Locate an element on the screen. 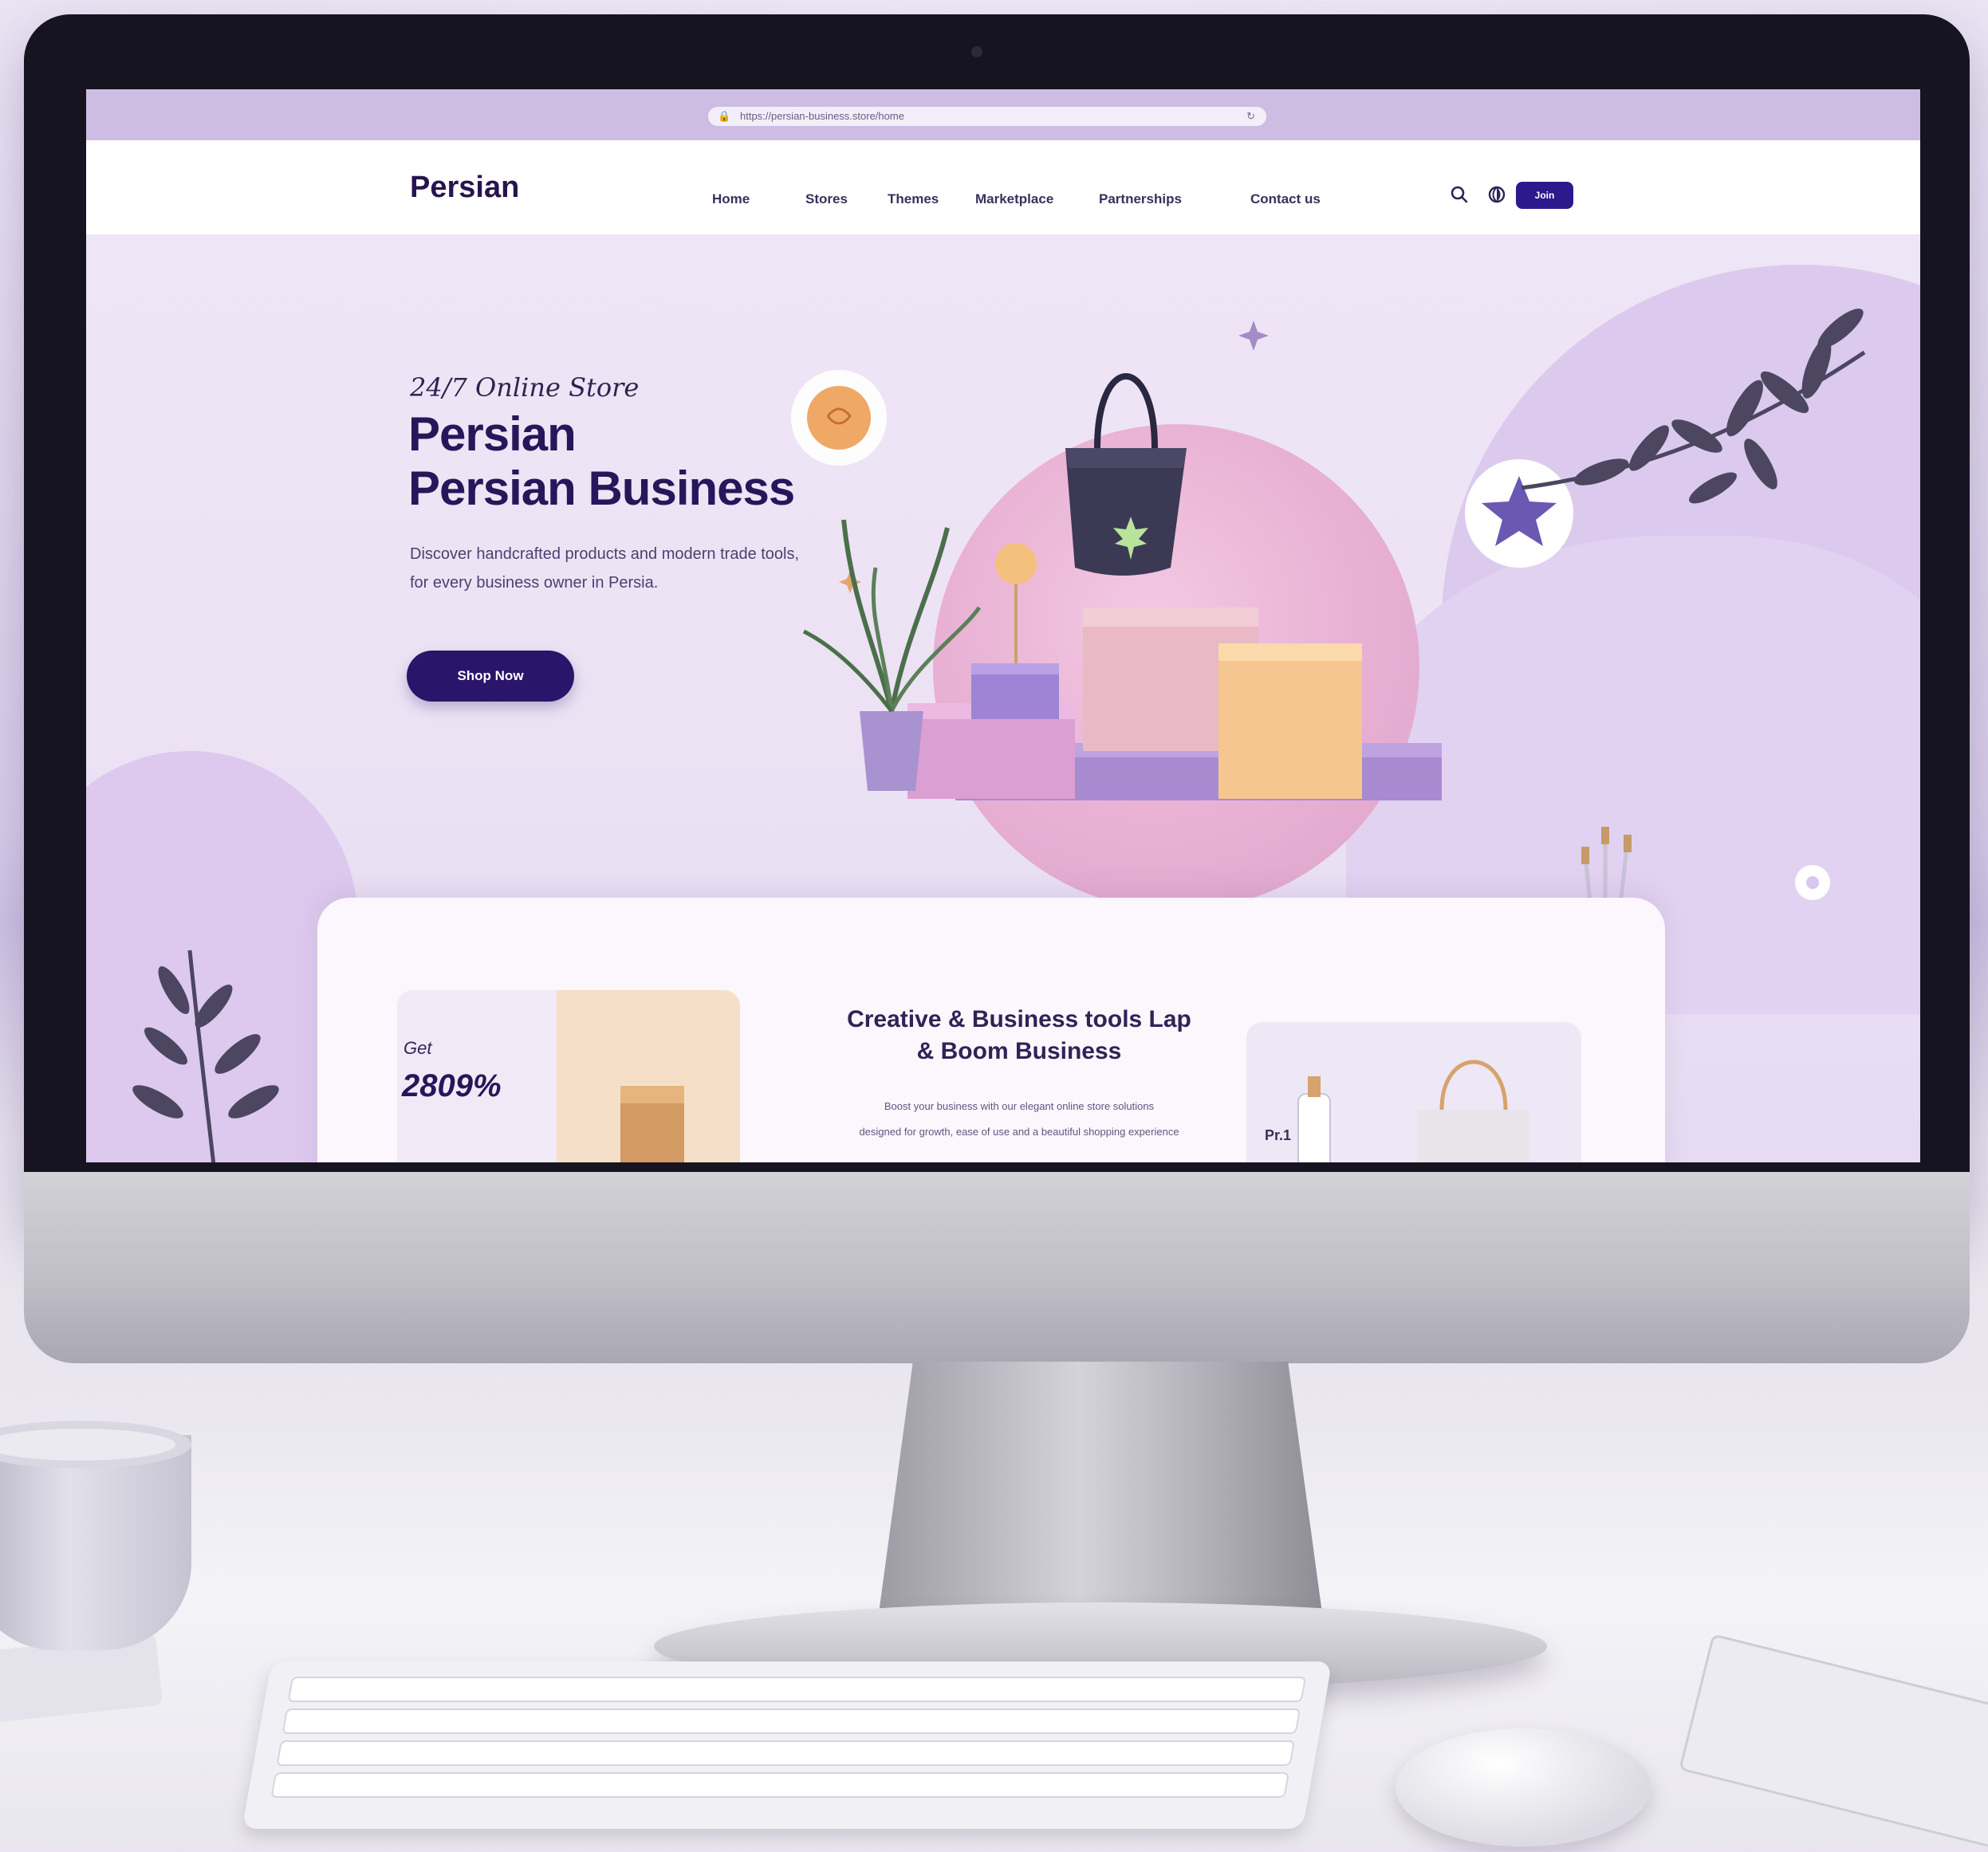 The width and height of the screenshot is (1988, 1852). nav-item-marketplace: Marketplace is located at coordinates (1014, 199).